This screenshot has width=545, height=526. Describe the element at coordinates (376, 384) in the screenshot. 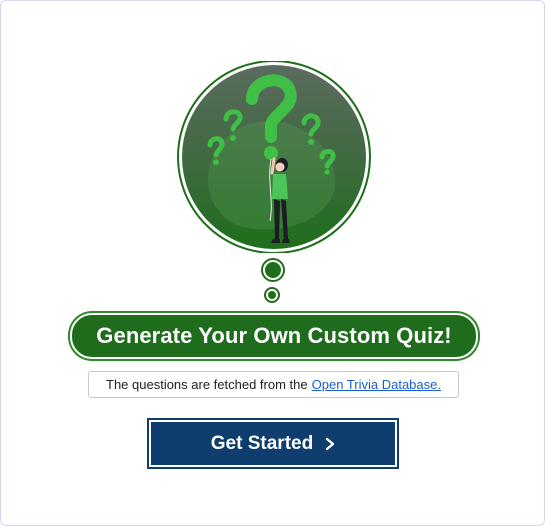

I see `open-trivia-database-link: Open Trivia Database.` at that location.